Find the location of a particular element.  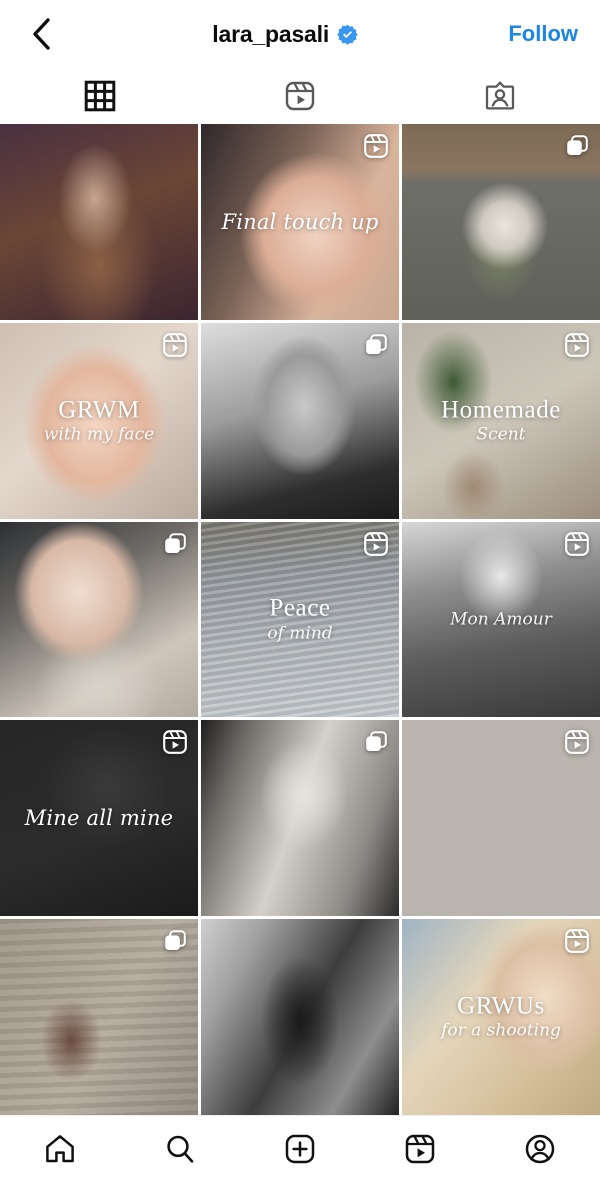

tab-grid is located at coordinates (100, 96).